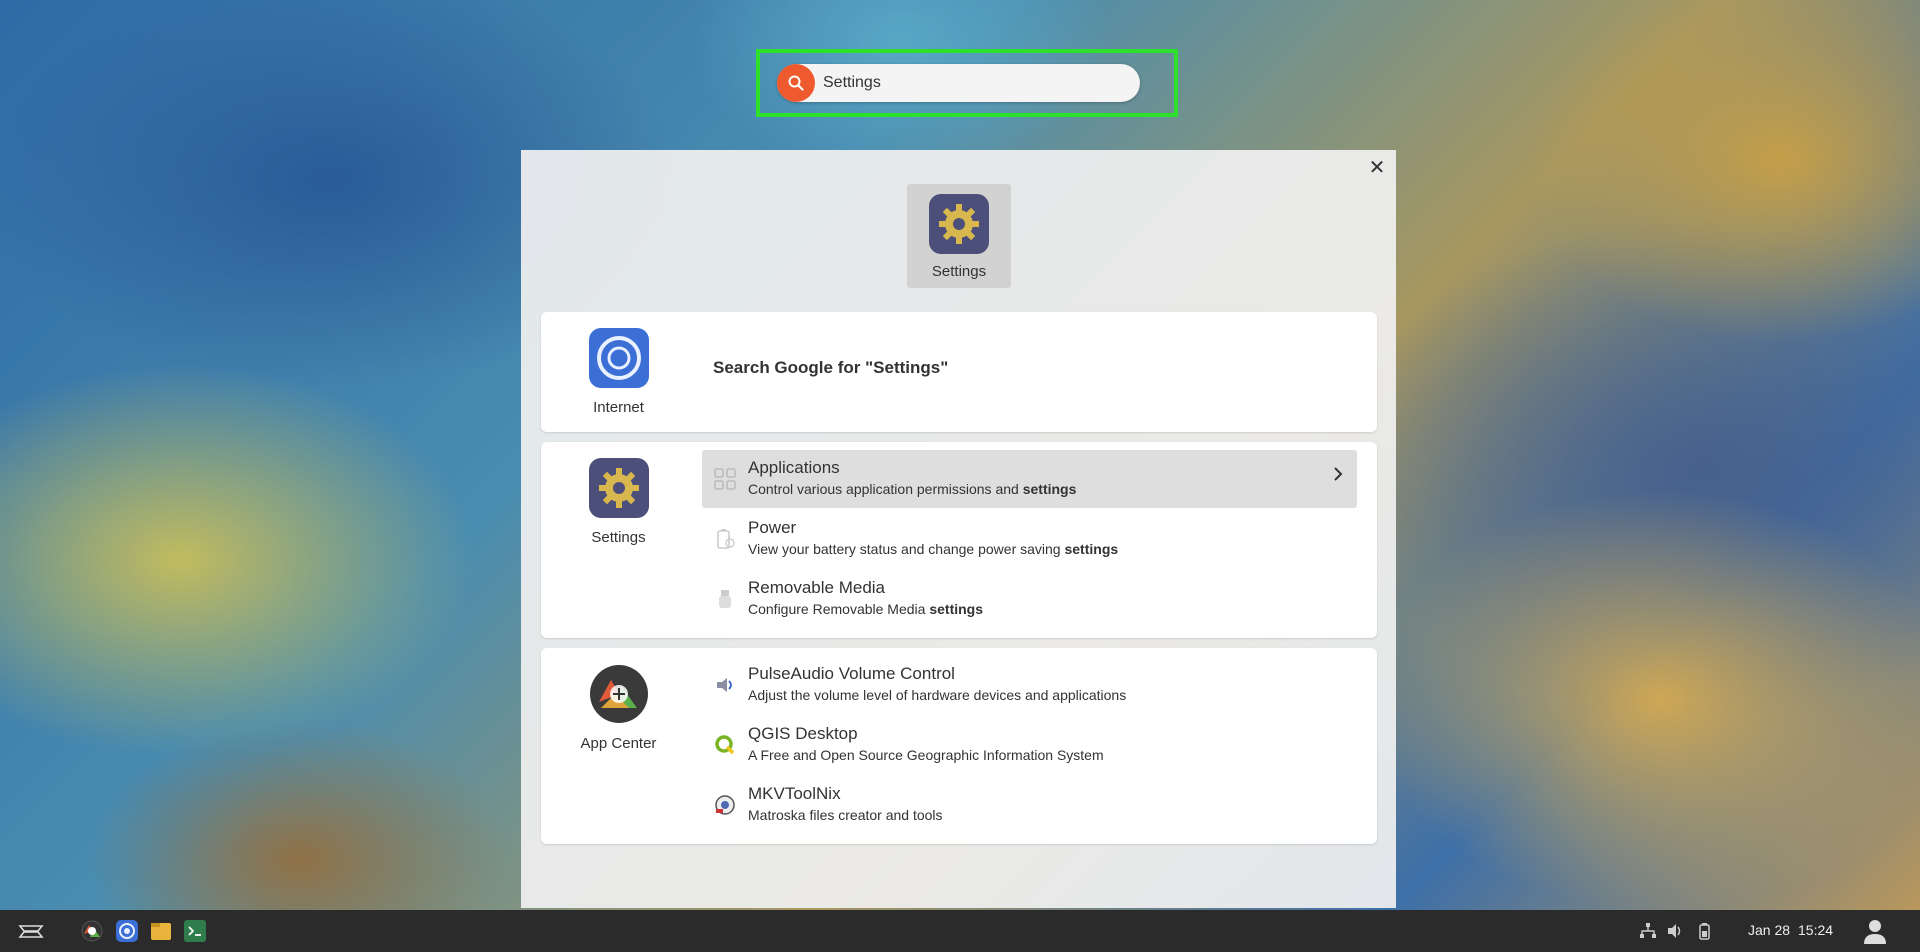 The image size is (1920, 952). Describe the element at coordinates (796, 83) in the screenshot. I see `search-icon` at that location.